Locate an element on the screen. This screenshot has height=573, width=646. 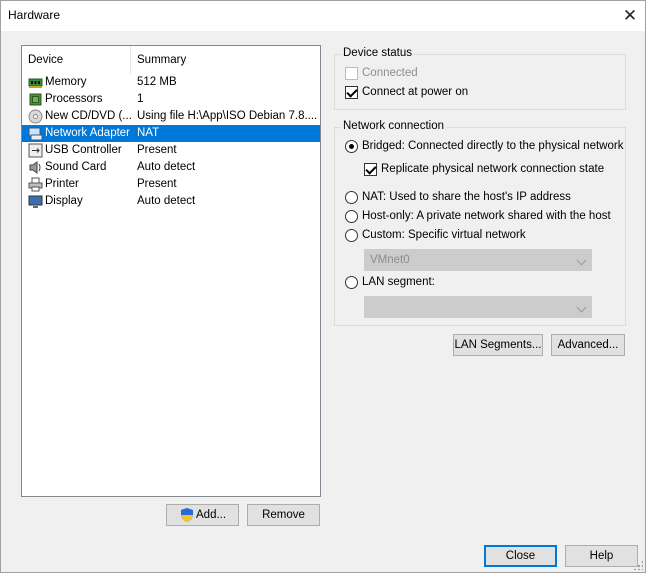
device-row-printer: Printer Present is located at coordinates (171, 184).